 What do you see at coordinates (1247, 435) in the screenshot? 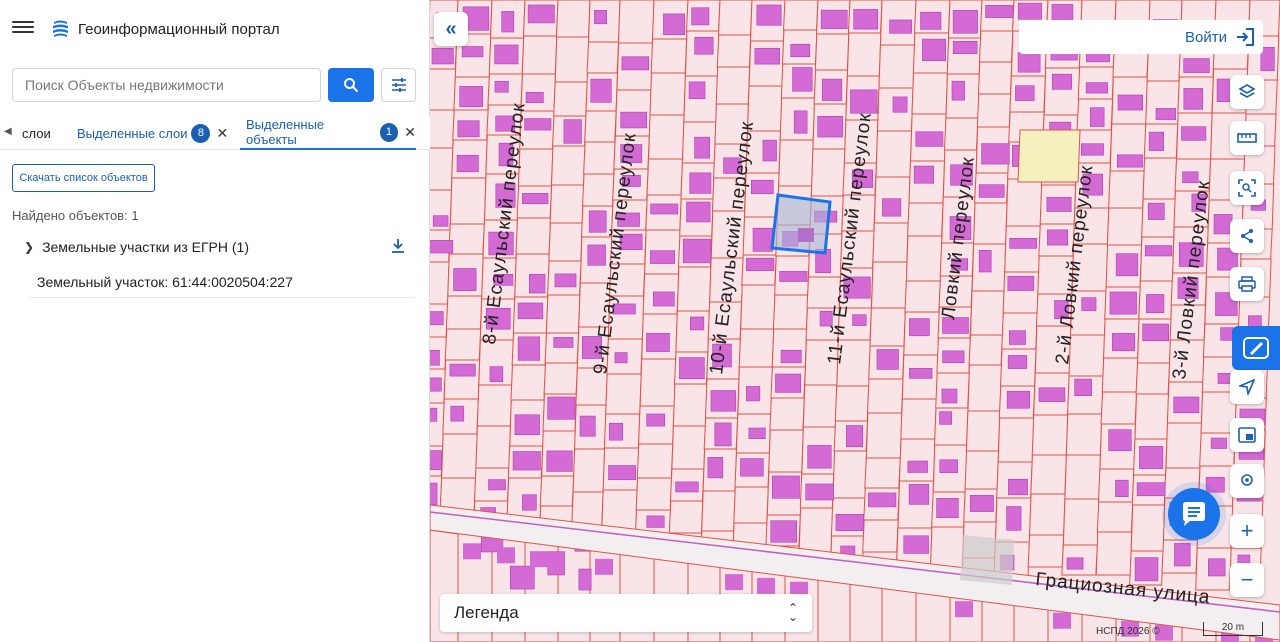
I see `minimap-button` at bounding box center [1247, 435].